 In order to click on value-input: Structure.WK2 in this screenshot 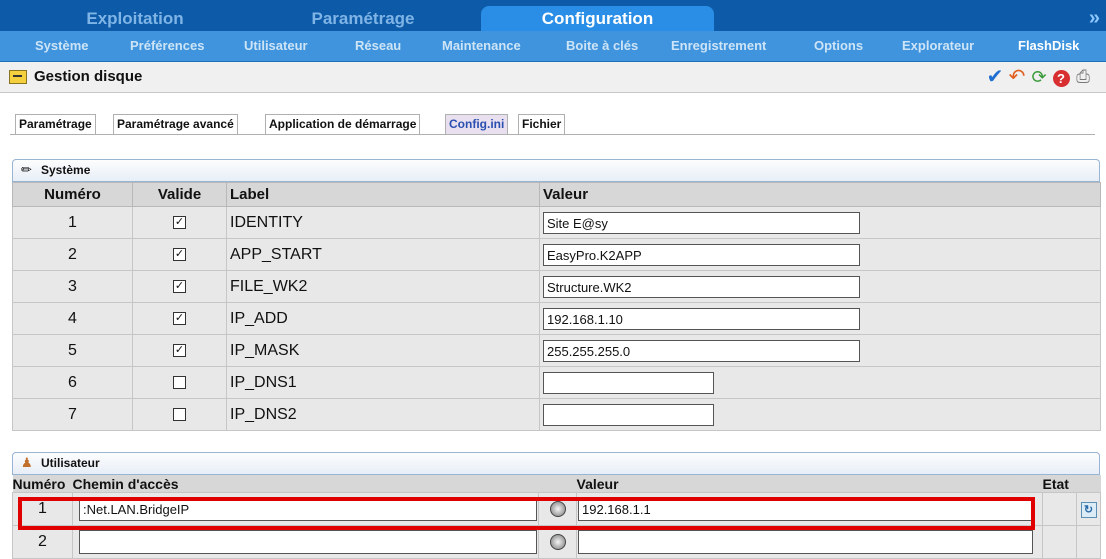, I will do `click(701, 286)`.